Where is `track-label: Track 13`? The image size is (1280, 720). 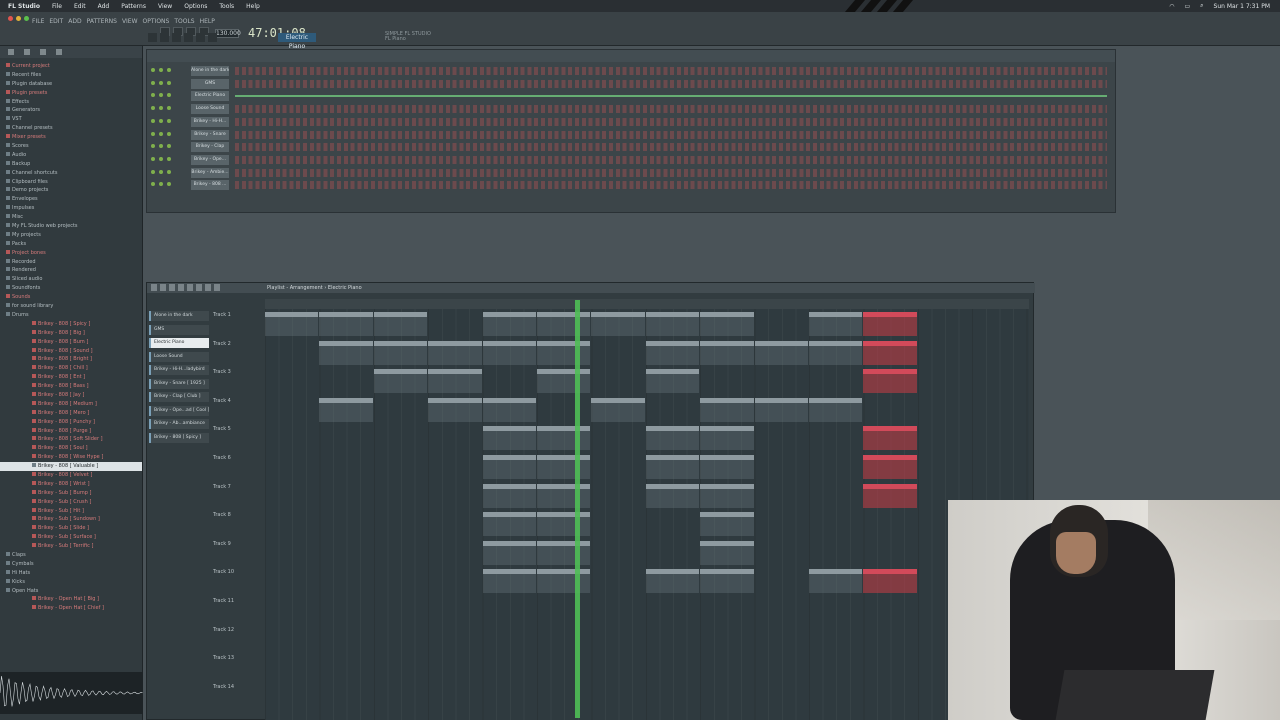 track-label: Track 13 is located at coordinates (238, 658).